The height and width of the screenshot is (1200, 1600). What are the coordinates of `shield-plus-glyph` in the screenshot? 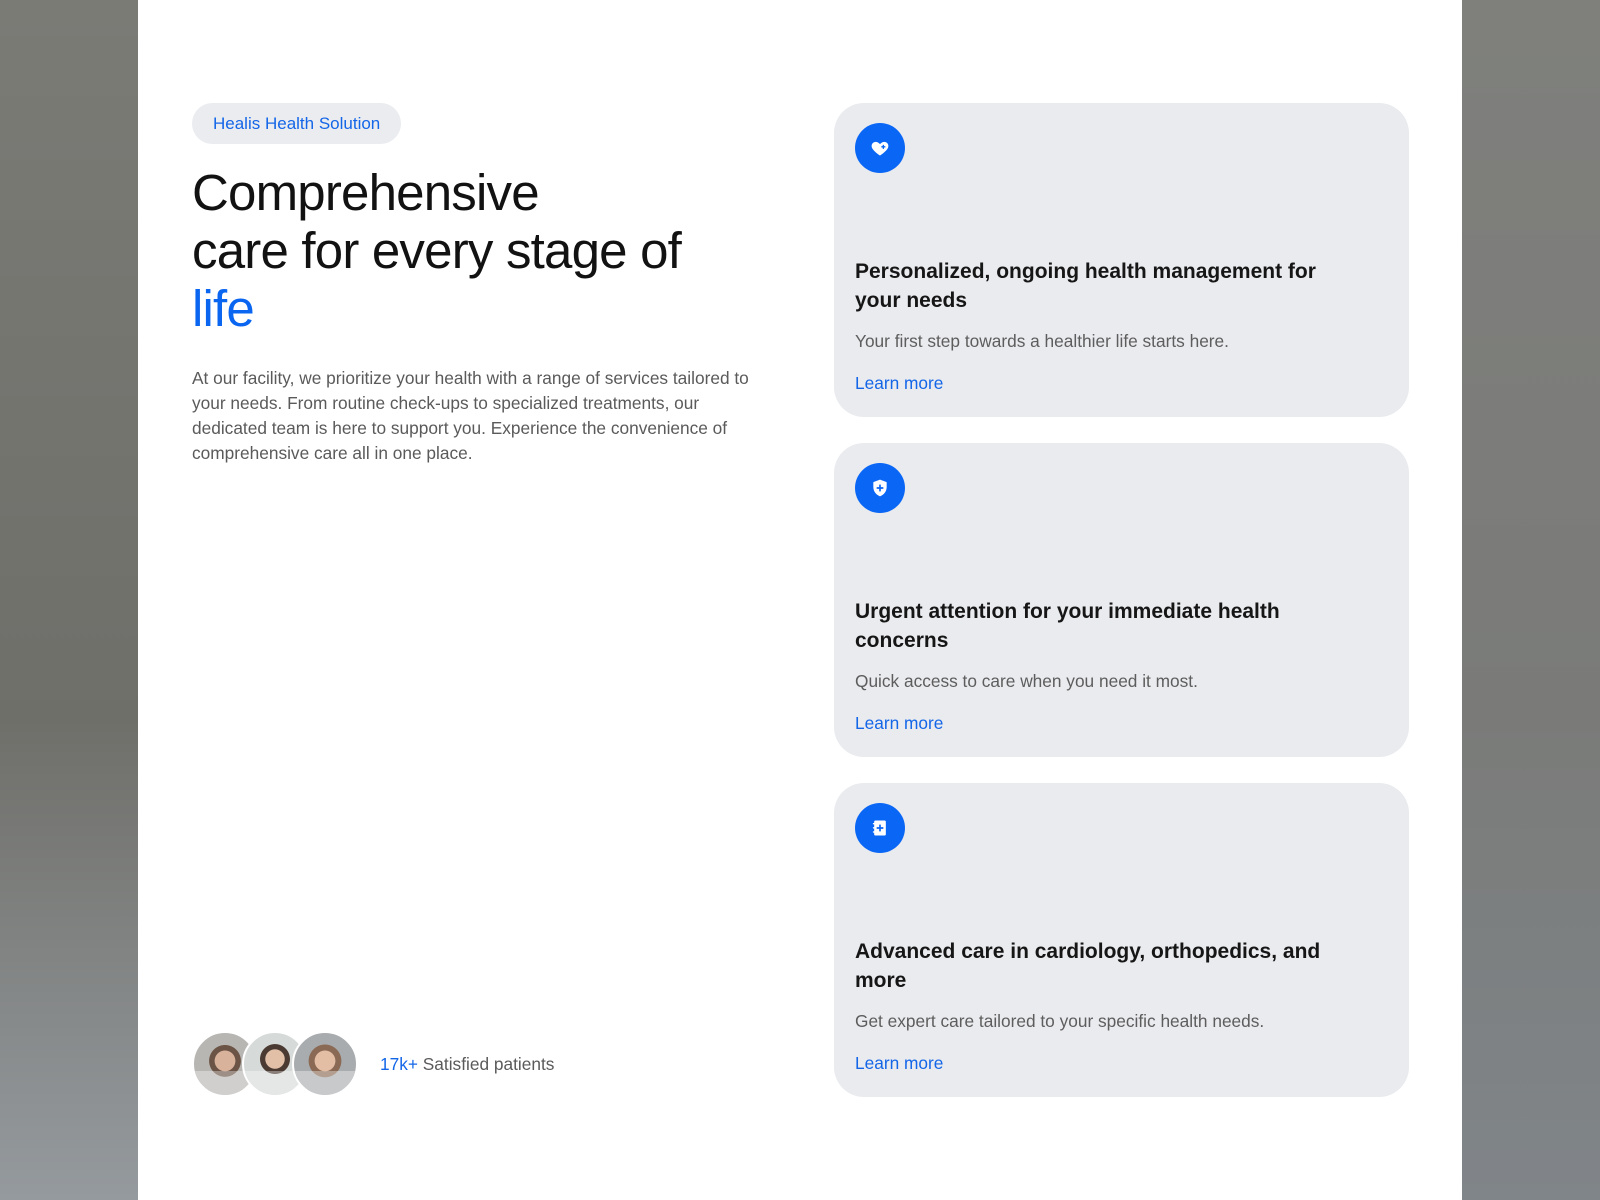 It's located at (880, 488).